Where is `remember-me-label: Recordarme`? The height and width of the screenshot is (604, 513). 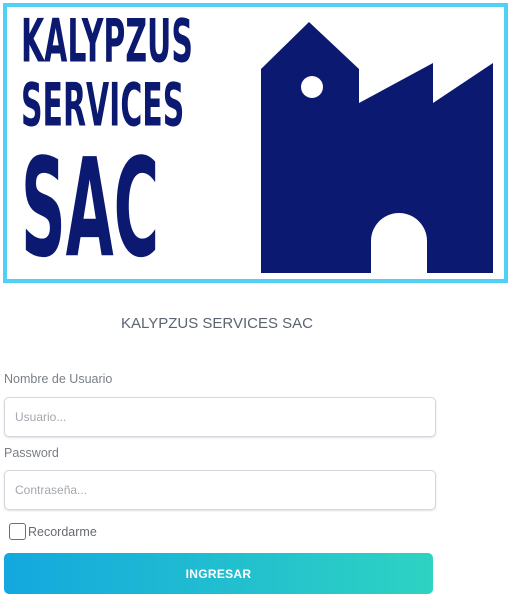 remember-me-label: Recordarme is located at coordinates (62, 531).